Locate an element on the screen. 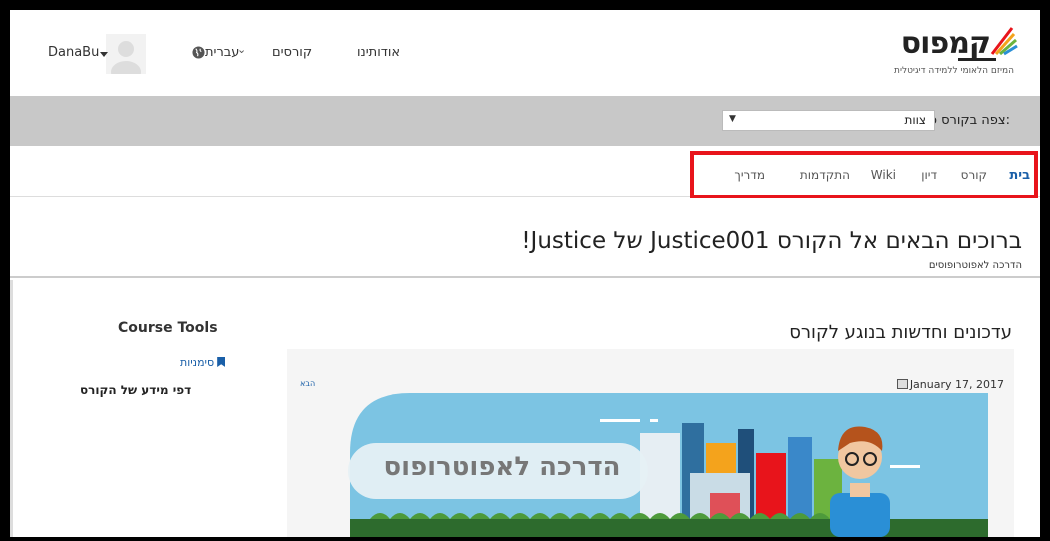 The width and height of the screenshot is (1050, 541). chevron-down-icon: ⌄ is located at coordinates (241, 49).